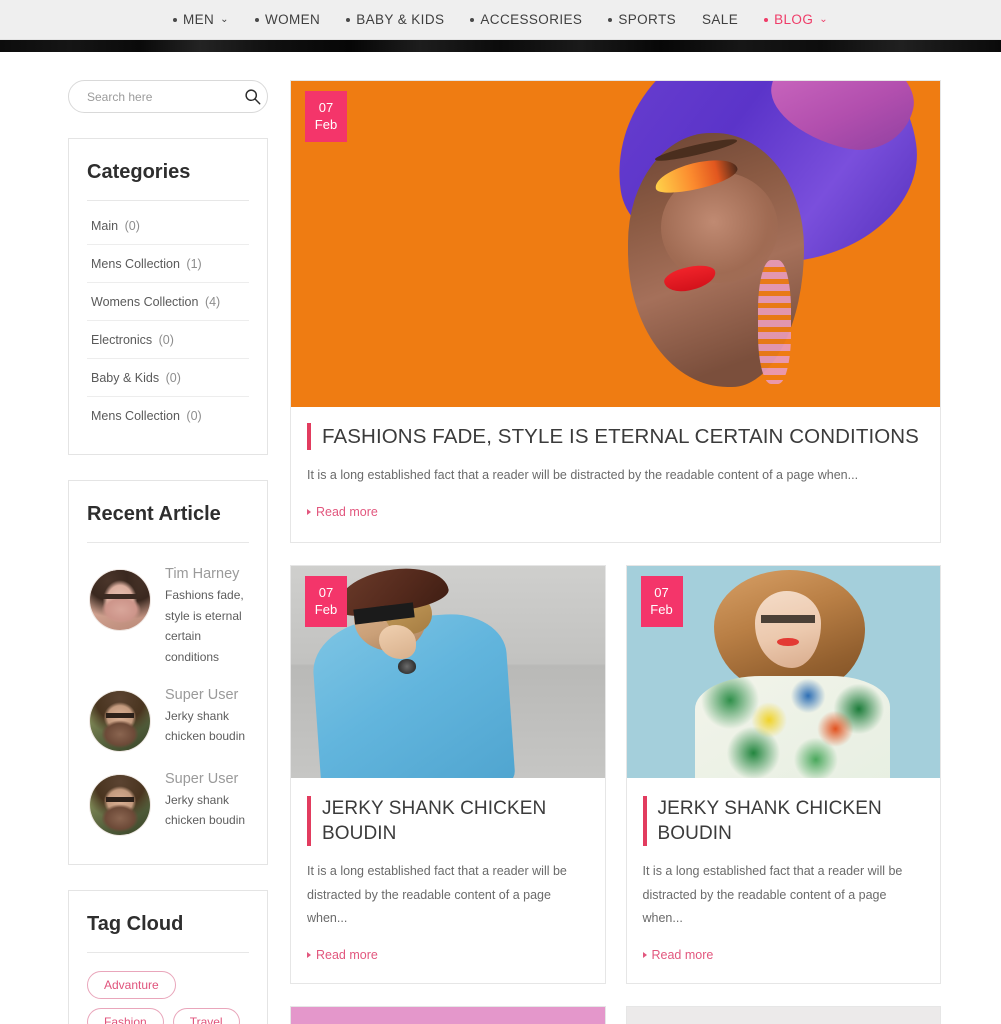 This screenshot has height=1024, width=1001. Describe the element at coordinates (168, 264) in the screenshot. I see `category-item: Mens Collection (1)` at that location.